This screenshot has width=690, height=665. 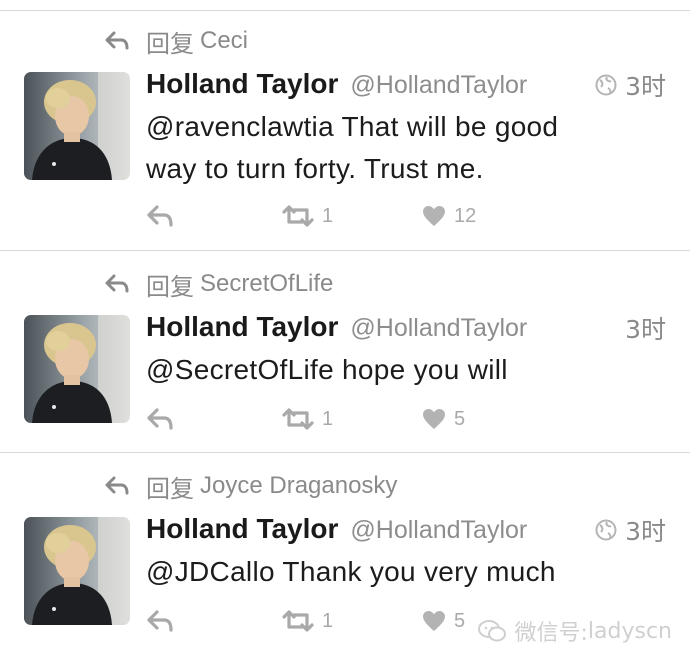 What do you see at coordinates (492, 631) in the screenshot?
I see `wechat-icon` at bounding box center [492, 631].